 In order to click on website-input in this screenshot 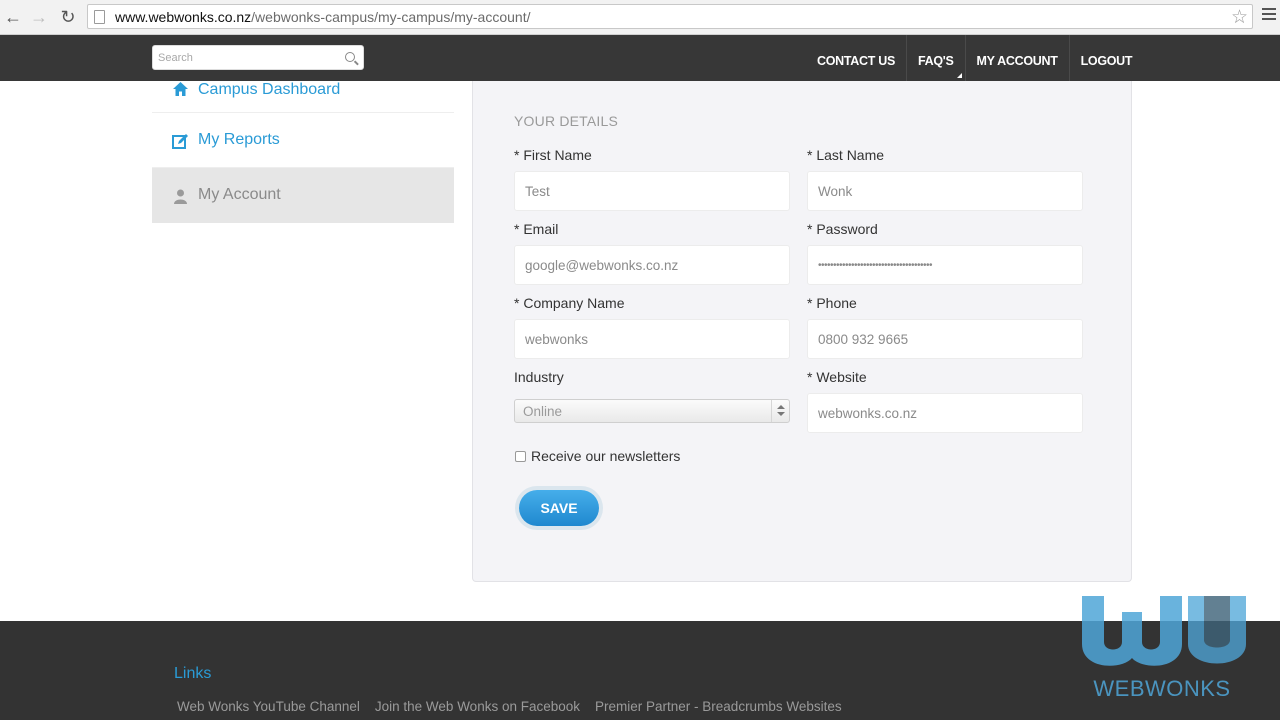, I will do `click(945, 413)`.